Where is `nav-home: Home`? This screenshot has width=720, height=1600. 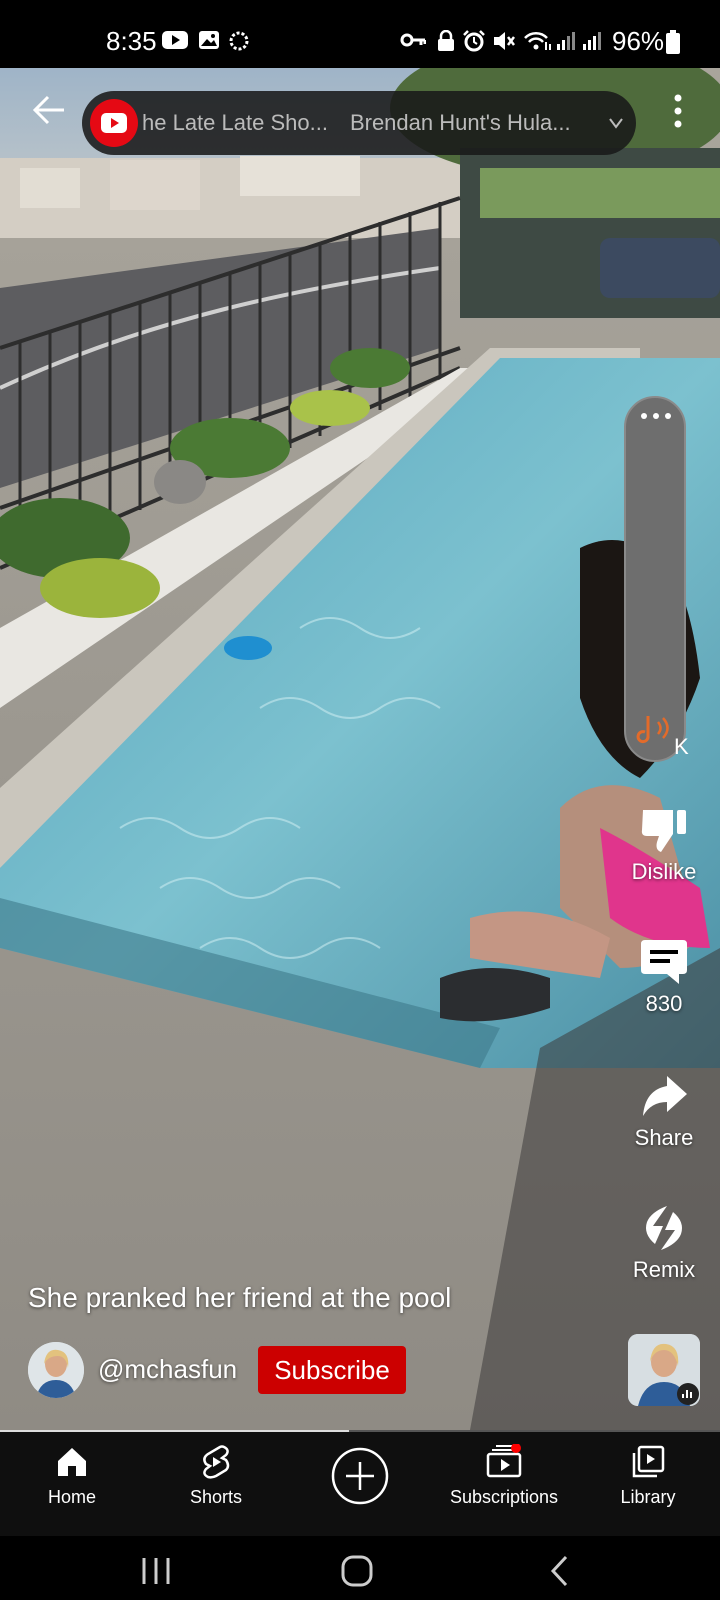 nav-home: Home is located at coordinates (72, 1476).